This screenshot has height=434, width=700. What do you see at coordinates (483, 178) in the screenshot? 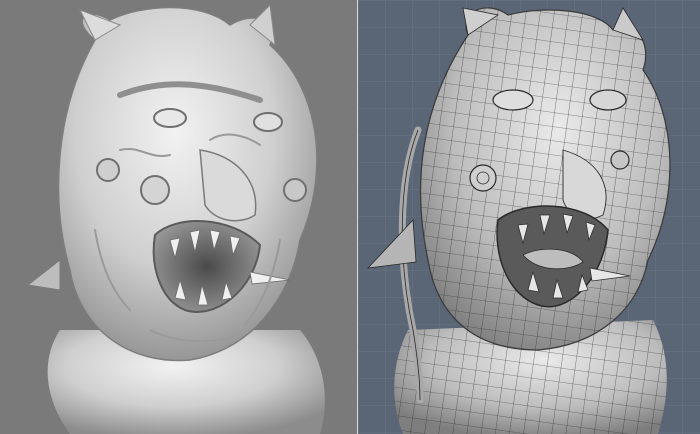
I see `mesh-cheek-bulb-left` at bounding box center [483, 178].